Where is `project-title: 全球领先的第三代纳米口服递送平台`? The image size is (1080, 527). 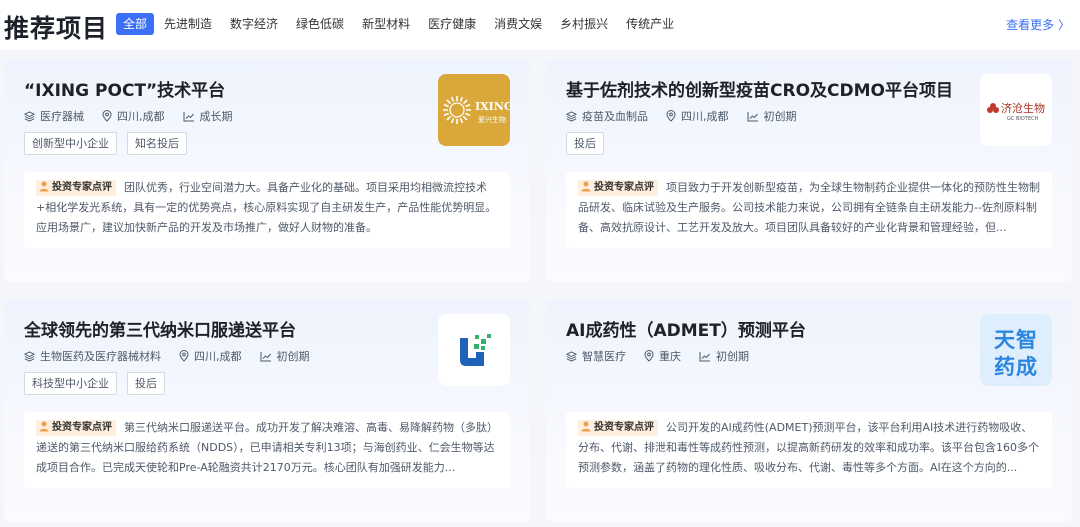 project-title: 全球领先的第三代纳米口服递送平台 is located at coordinates (160, 328).